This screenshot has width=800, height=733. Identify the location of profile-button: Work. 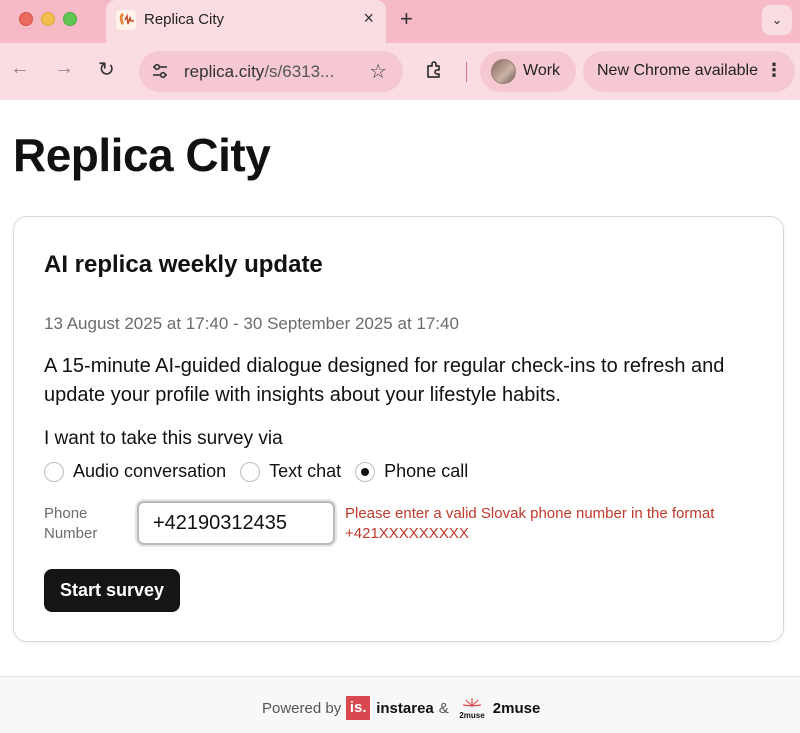
(528, 71).